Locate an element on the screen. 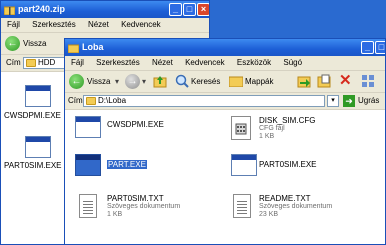 This screenshot has width=386, height=245. go-arrow-icon: ➜ is located at coordinates (349, 101).